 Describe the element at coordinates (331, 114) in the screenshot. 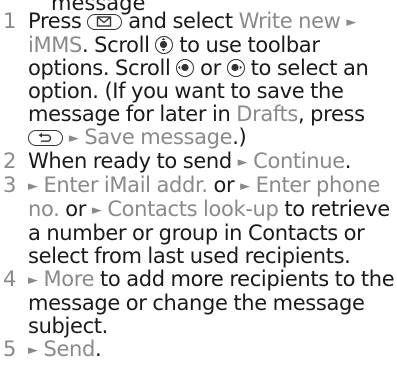

I see `step-text: , press` at that location.